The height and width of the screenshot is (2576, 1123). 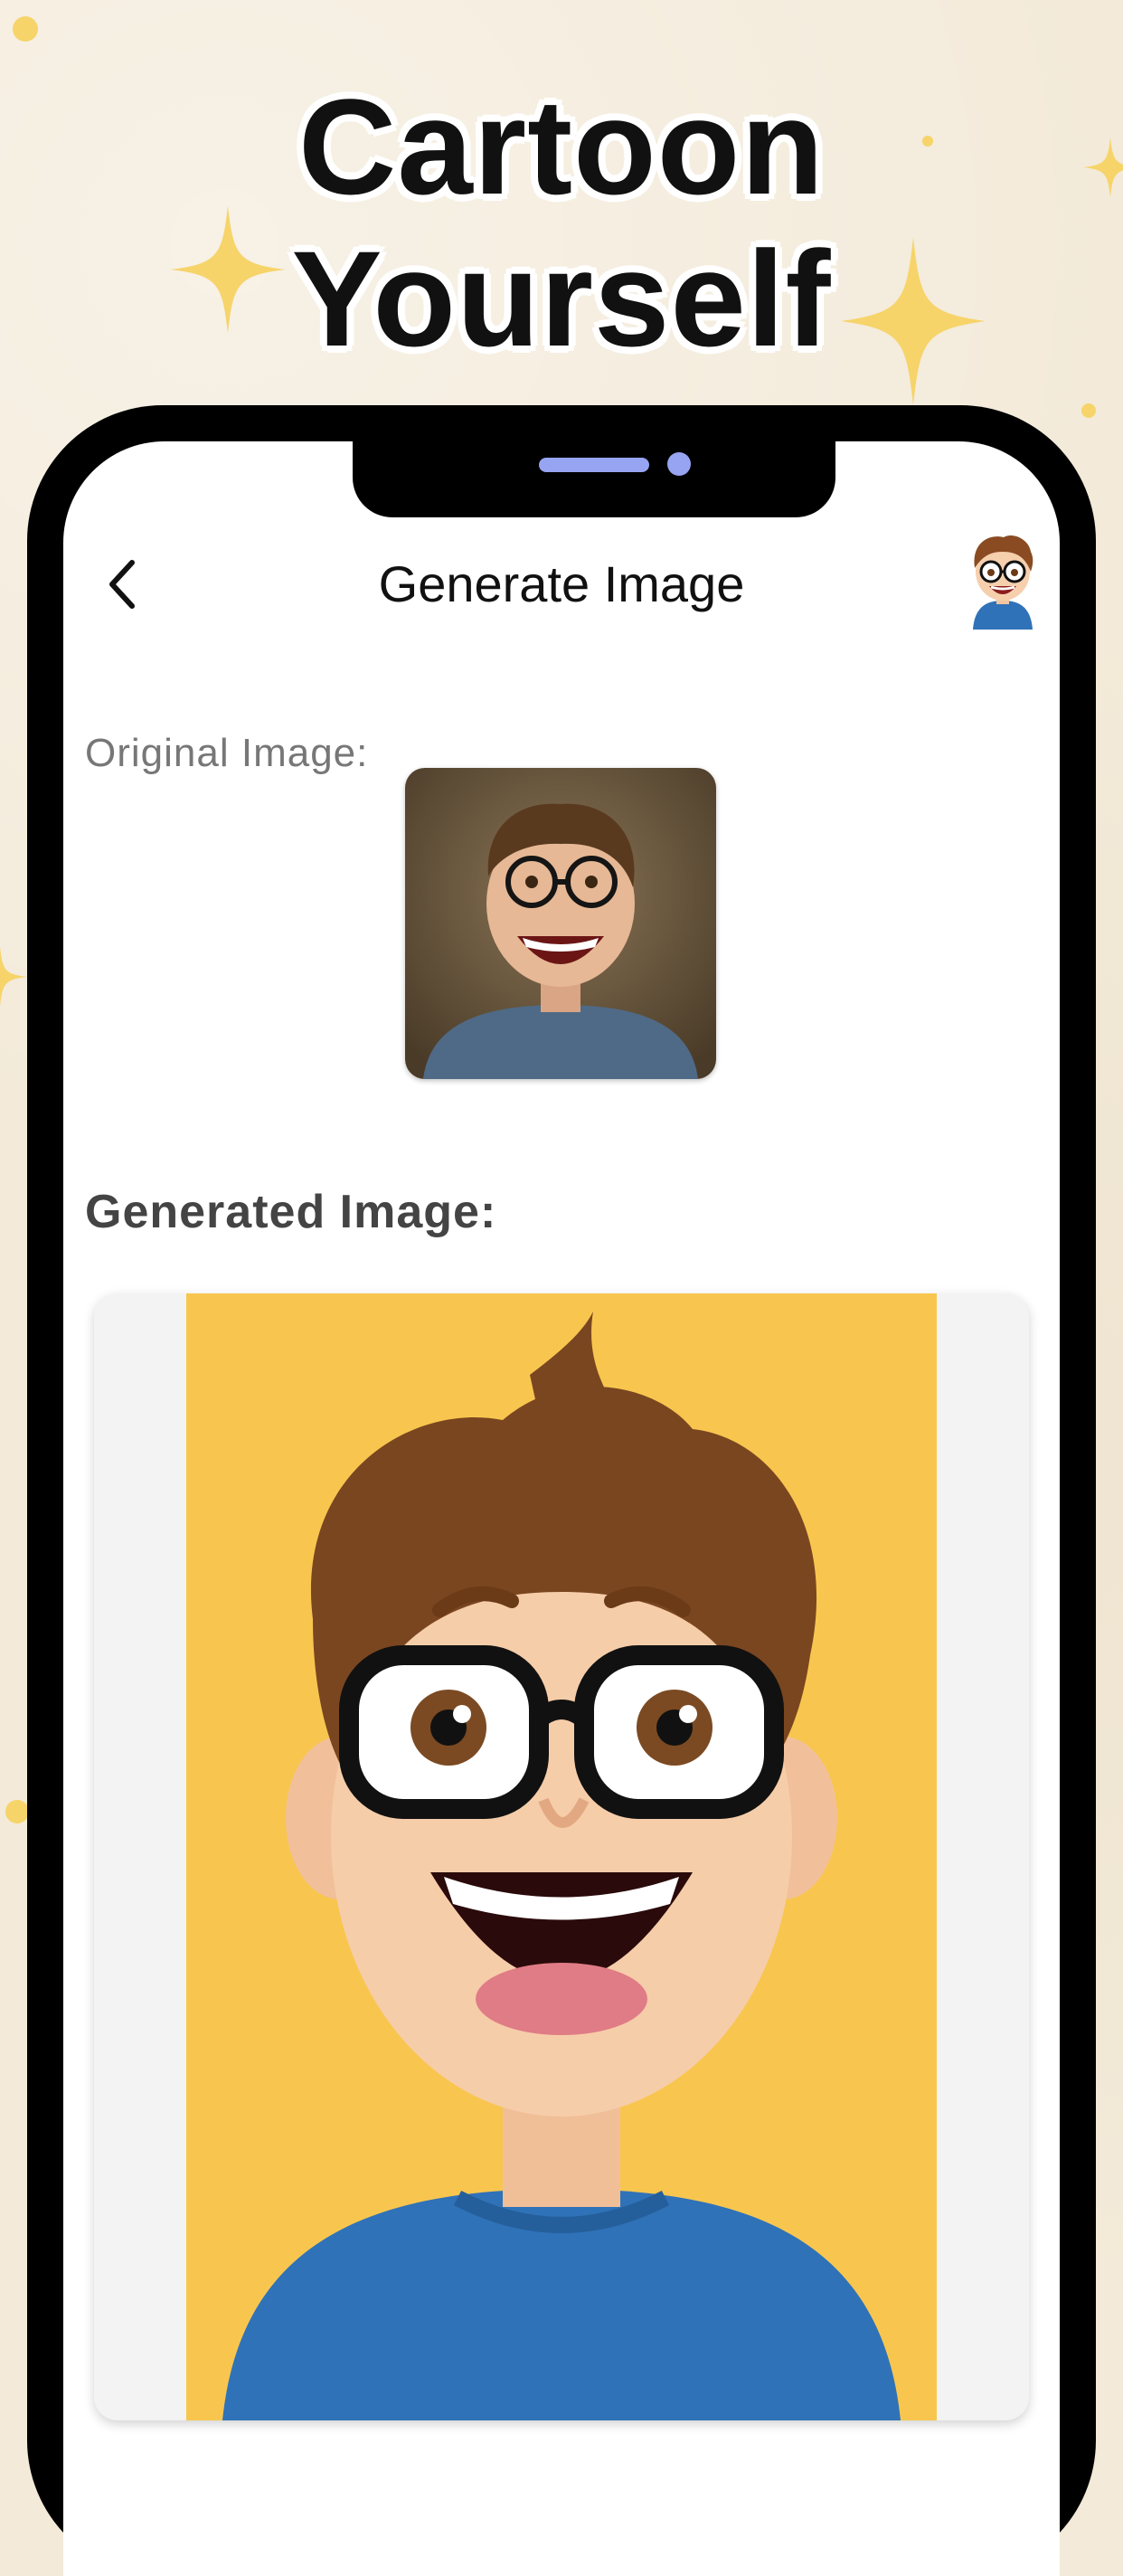 I want to click on sparkle-icon, so click(x=13, y=977).